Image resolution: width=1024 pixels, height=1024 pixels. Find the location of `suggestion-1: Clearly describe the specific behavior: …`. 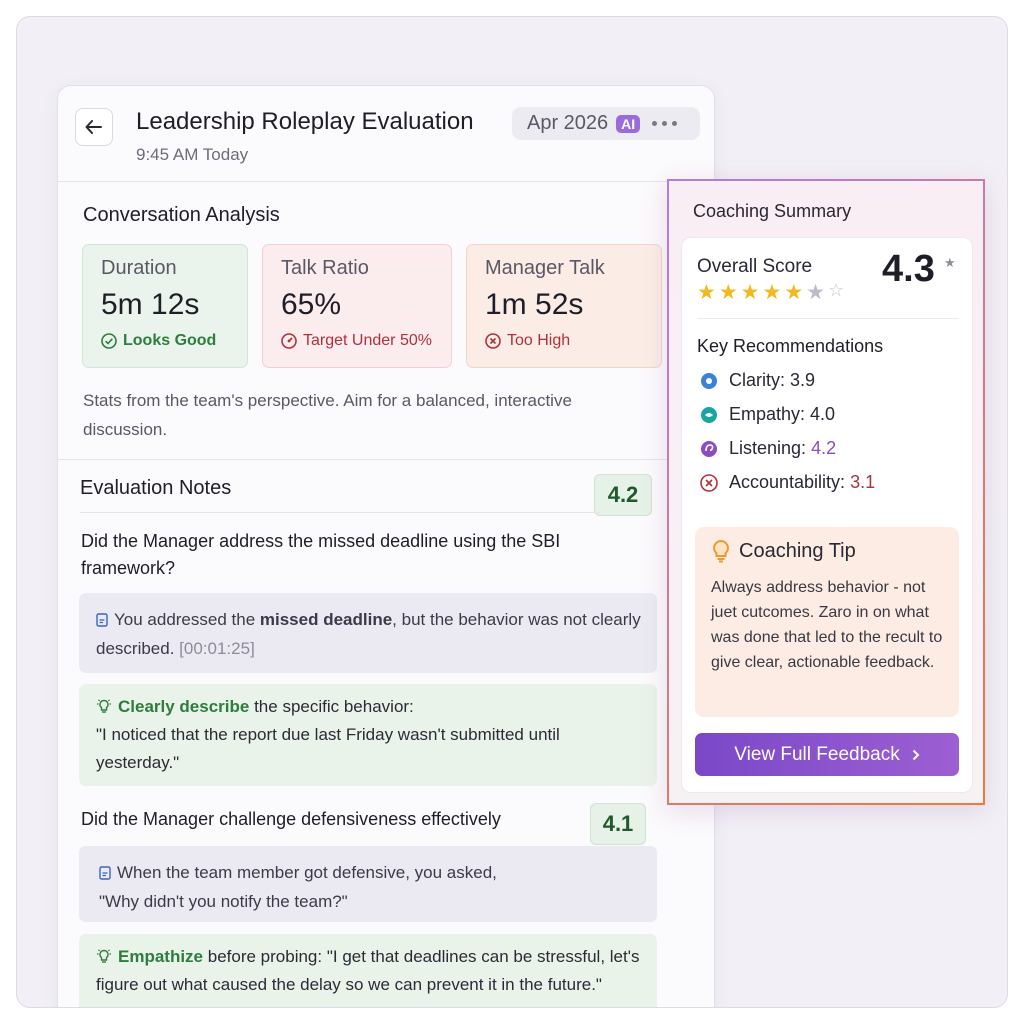

suggestion-1: Clearly describe the specific behavior: … is located at coordinates (368, 735).